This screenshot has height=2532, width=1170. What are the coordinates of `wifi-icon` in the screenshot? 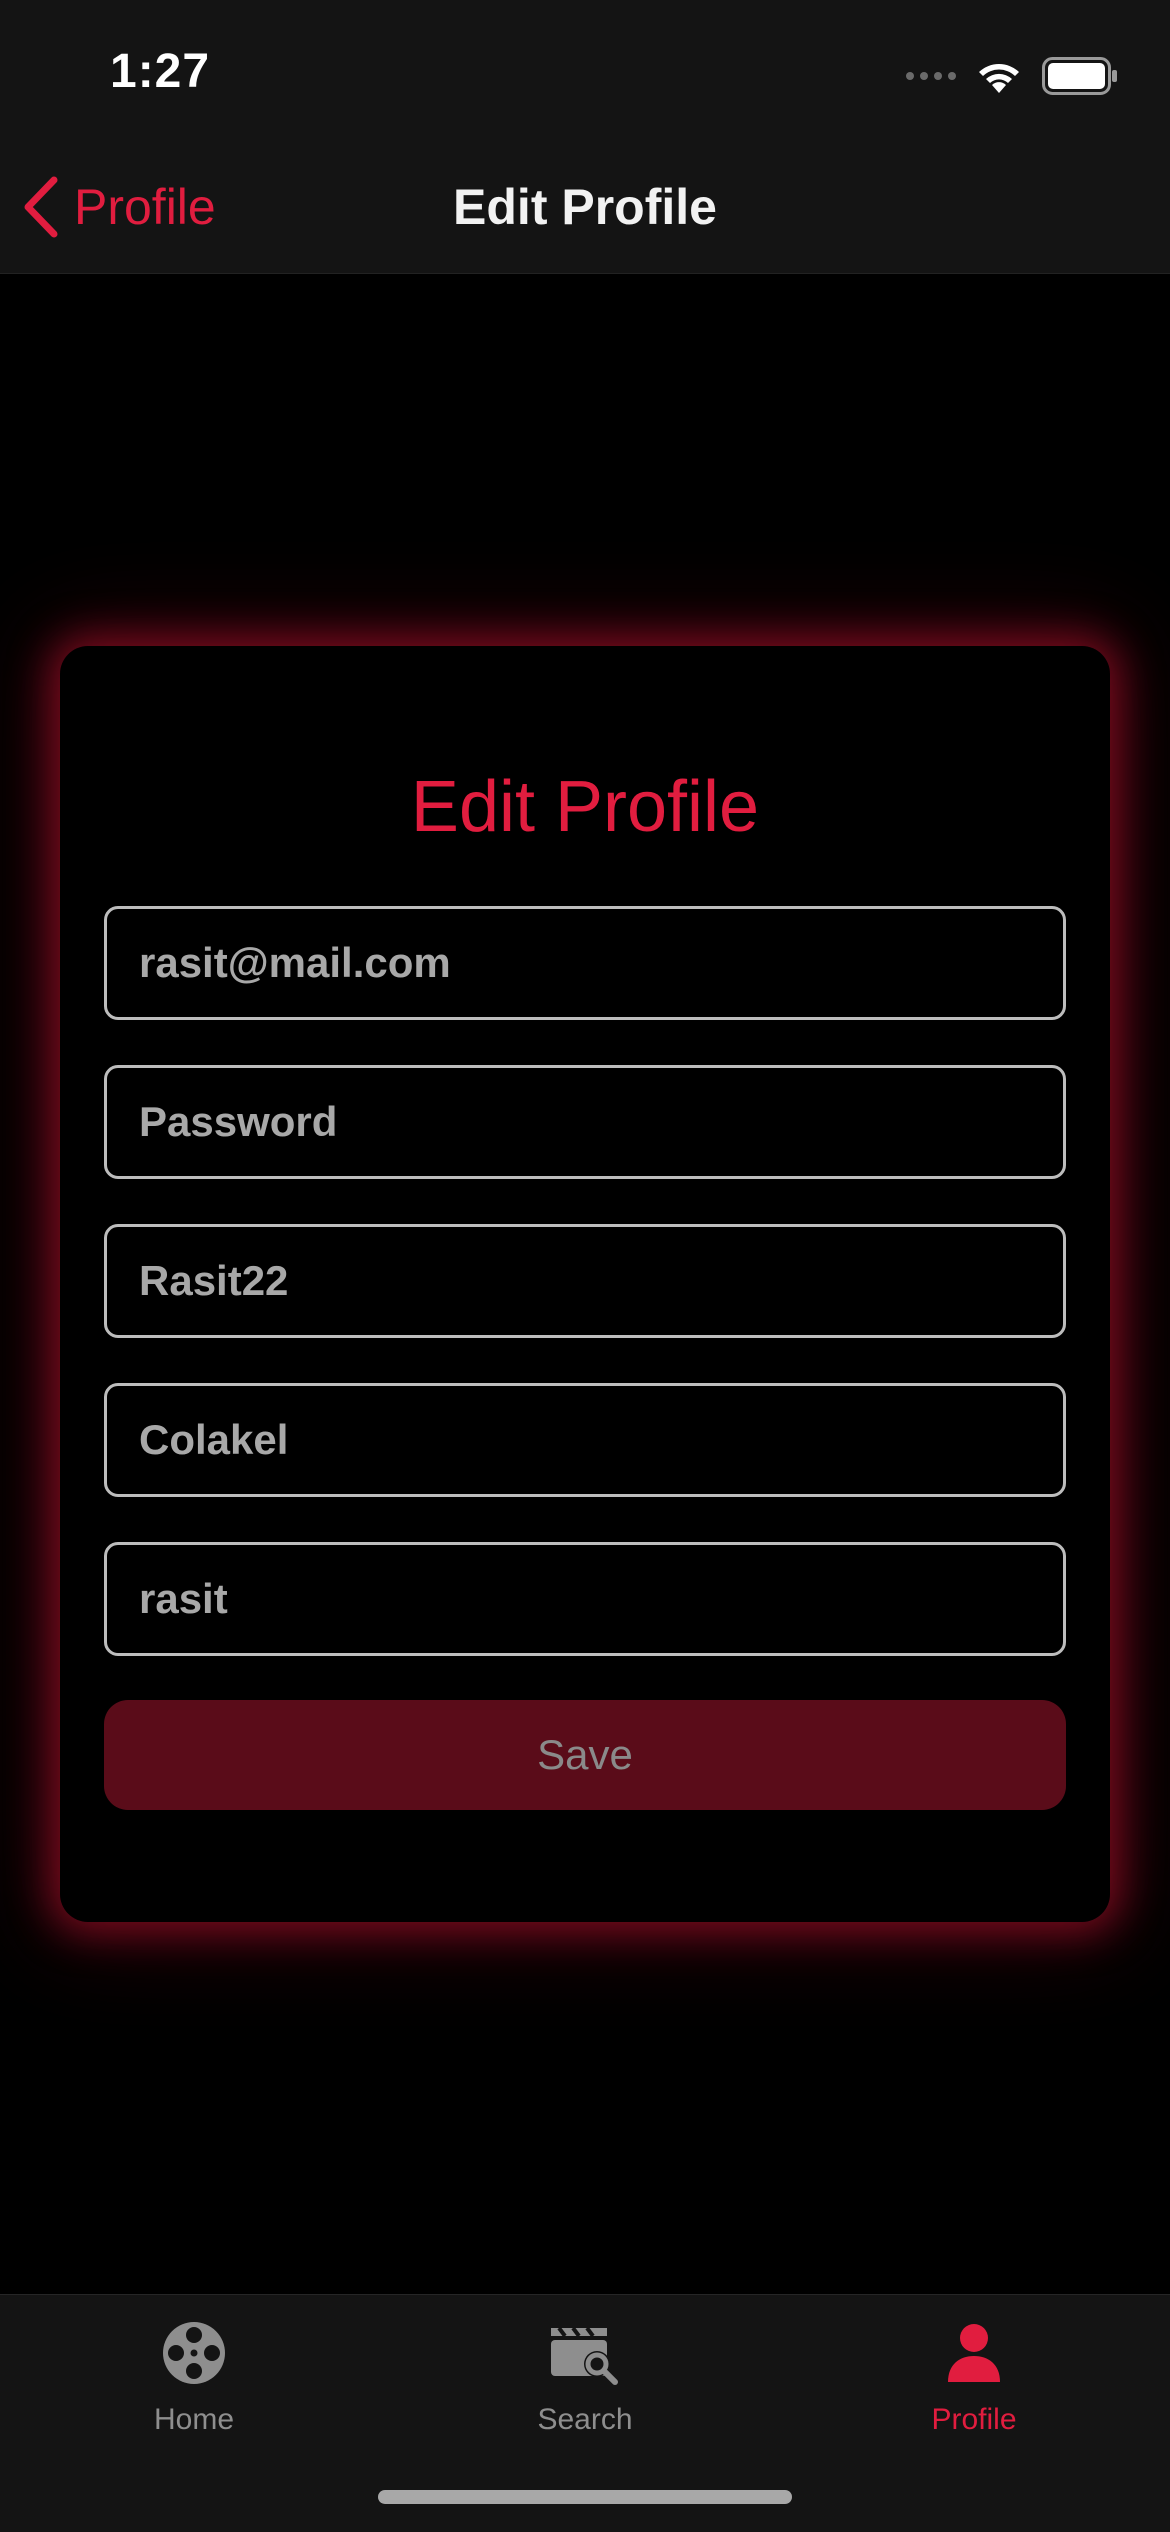 It's located at (999, 78).